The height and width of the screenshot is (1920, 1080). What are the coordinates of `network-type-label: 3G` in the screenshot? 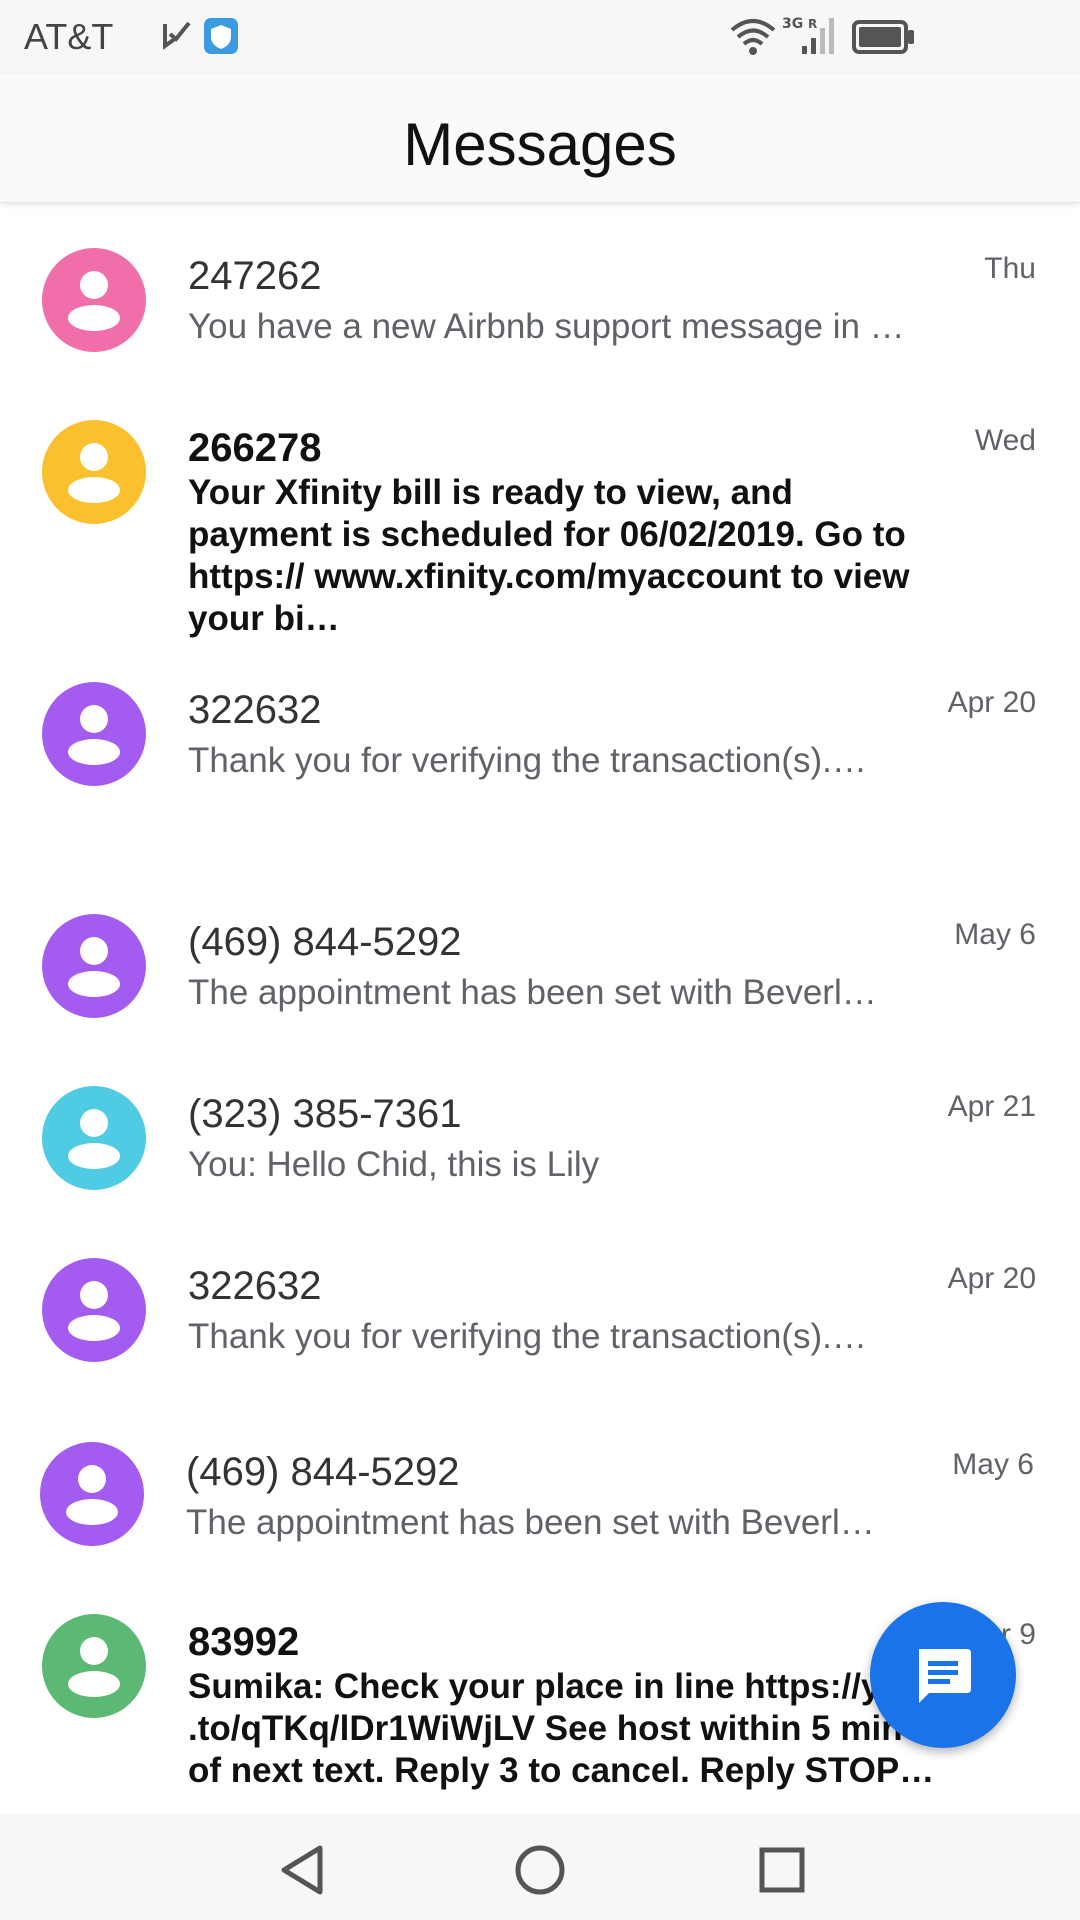 It's located at (792, 24).